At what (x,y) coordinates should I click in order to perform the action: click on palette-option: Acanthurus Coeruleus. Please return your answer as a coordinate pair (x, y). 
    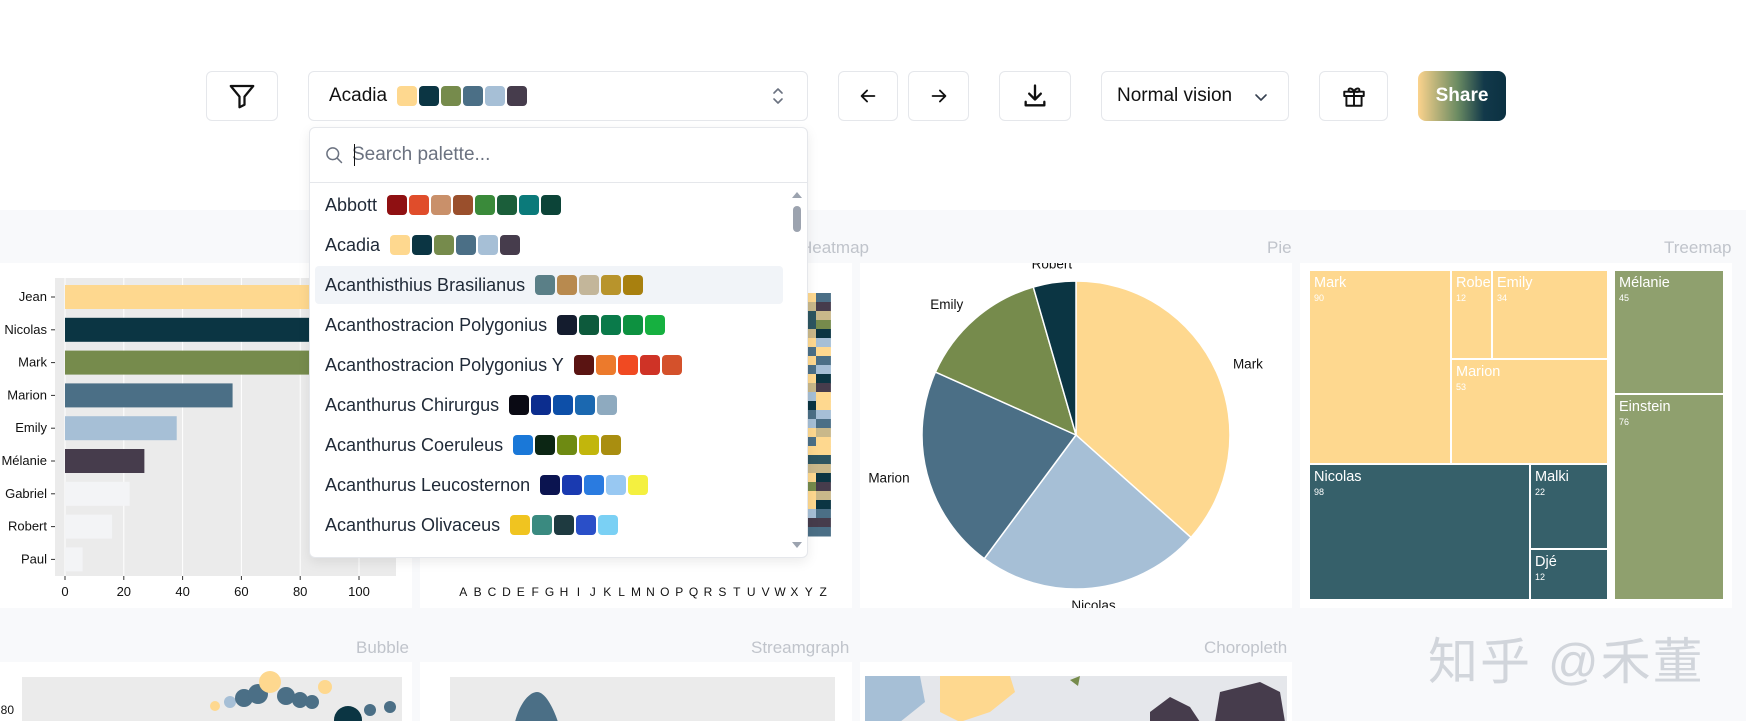
    Looking at the image, I should click on (549, 445).